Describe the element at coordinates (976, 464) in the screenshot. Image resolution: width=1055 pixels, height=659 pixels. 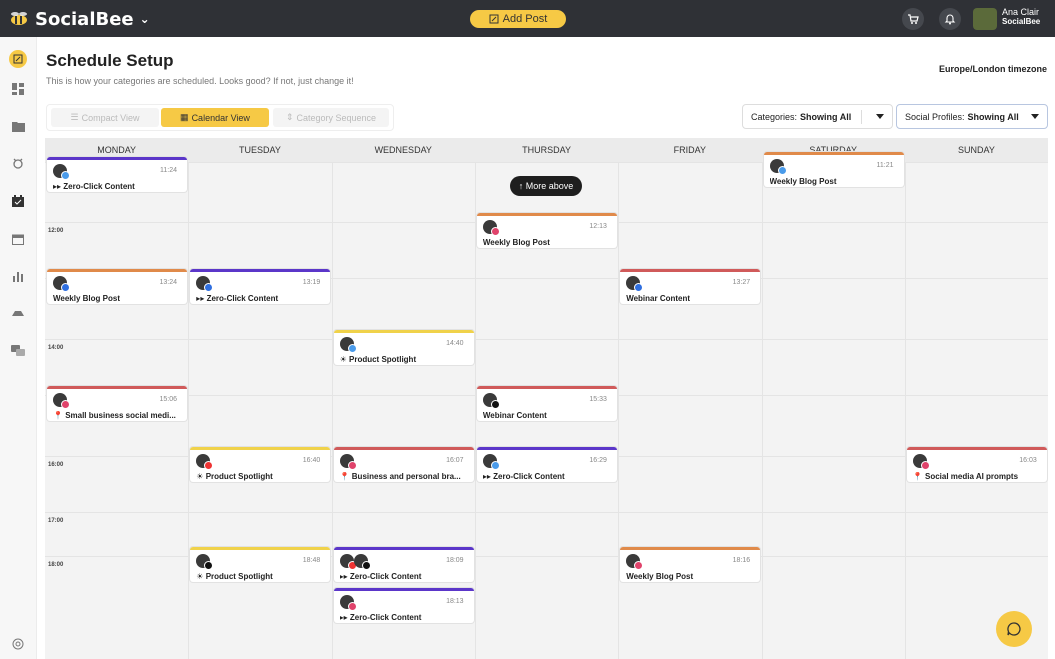
I see `scheduled-post-card: 16:03 📍 Social media AI prompts` at that location.